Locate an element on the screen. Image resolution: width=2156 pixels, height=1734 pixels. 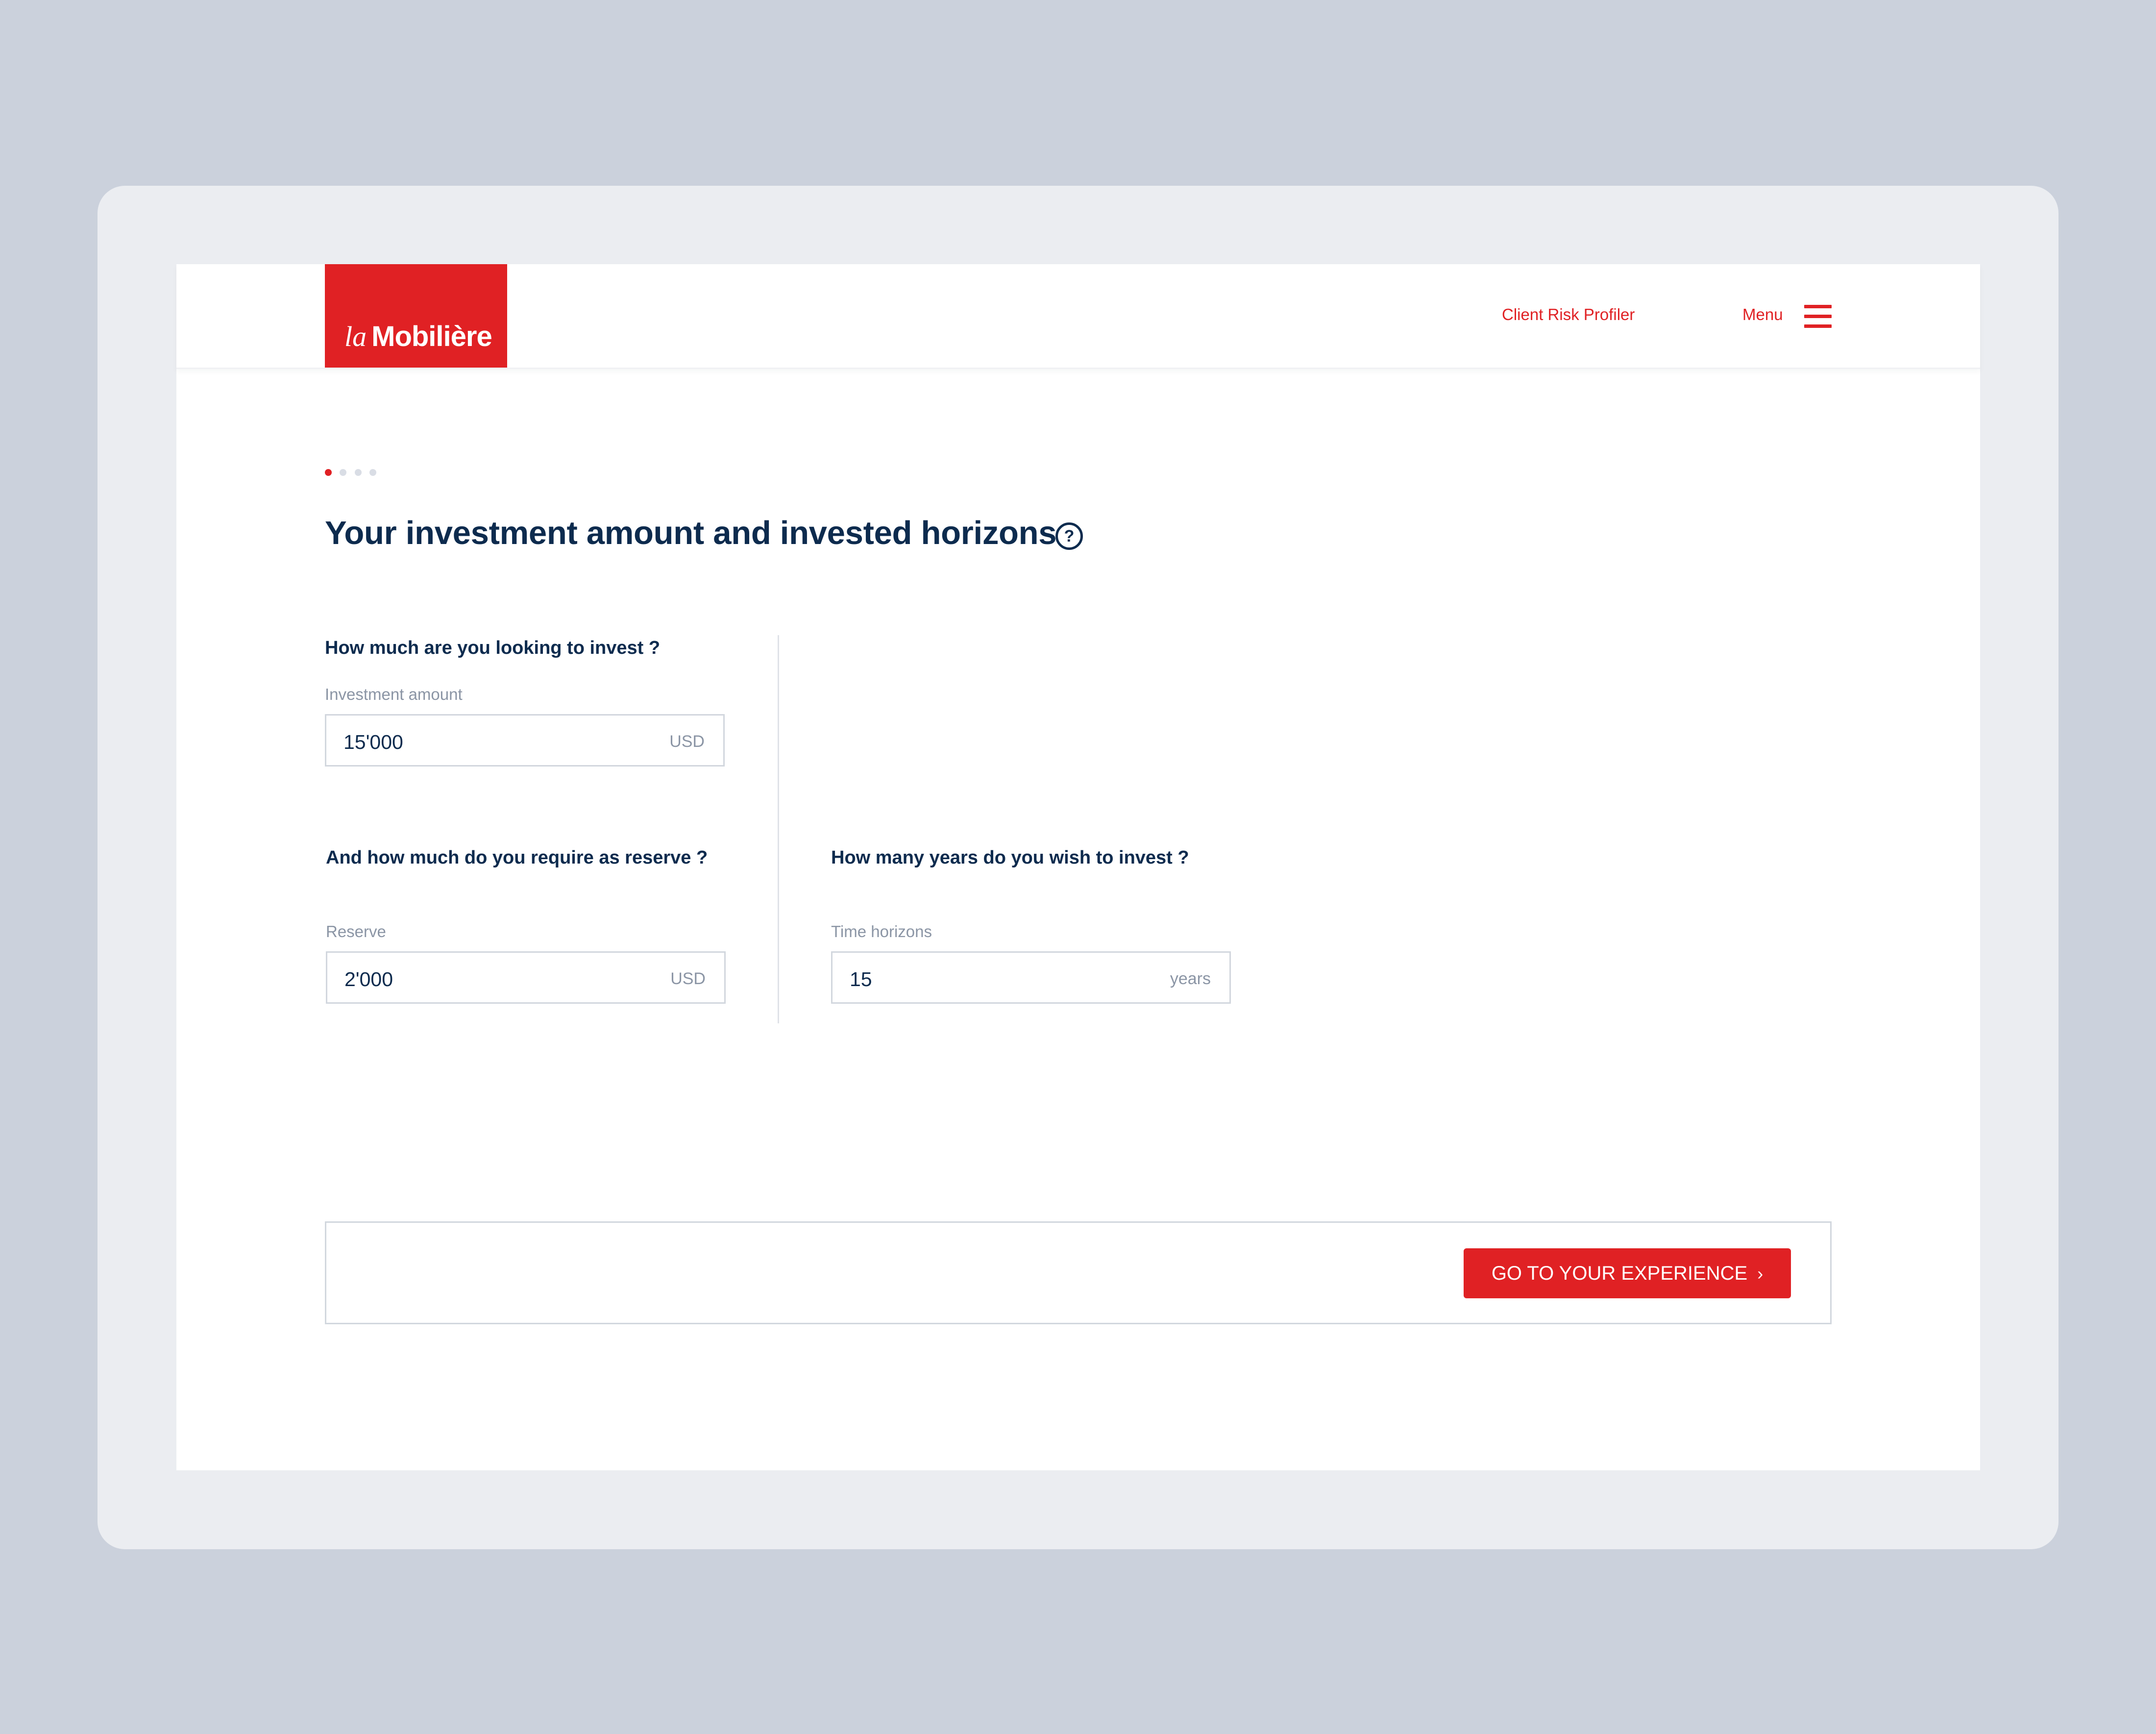
time-horizon-unit: years is located at coordinates (1190, 978).